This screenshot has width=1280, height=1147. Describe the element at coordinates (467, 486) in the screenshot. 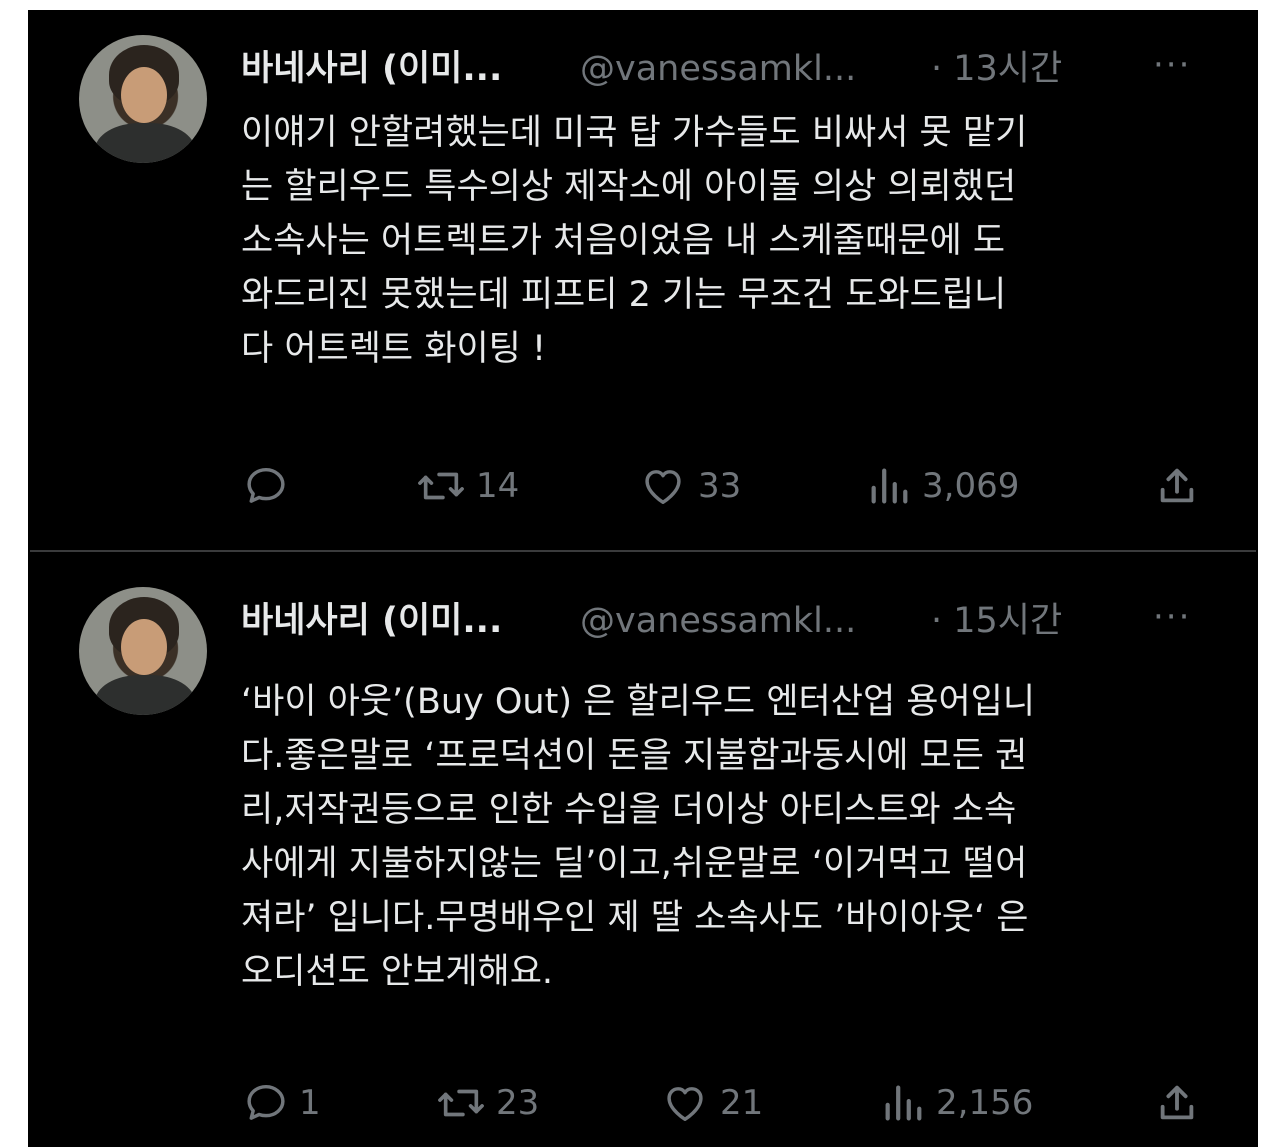

I see `retweet-button: 14` at that location.